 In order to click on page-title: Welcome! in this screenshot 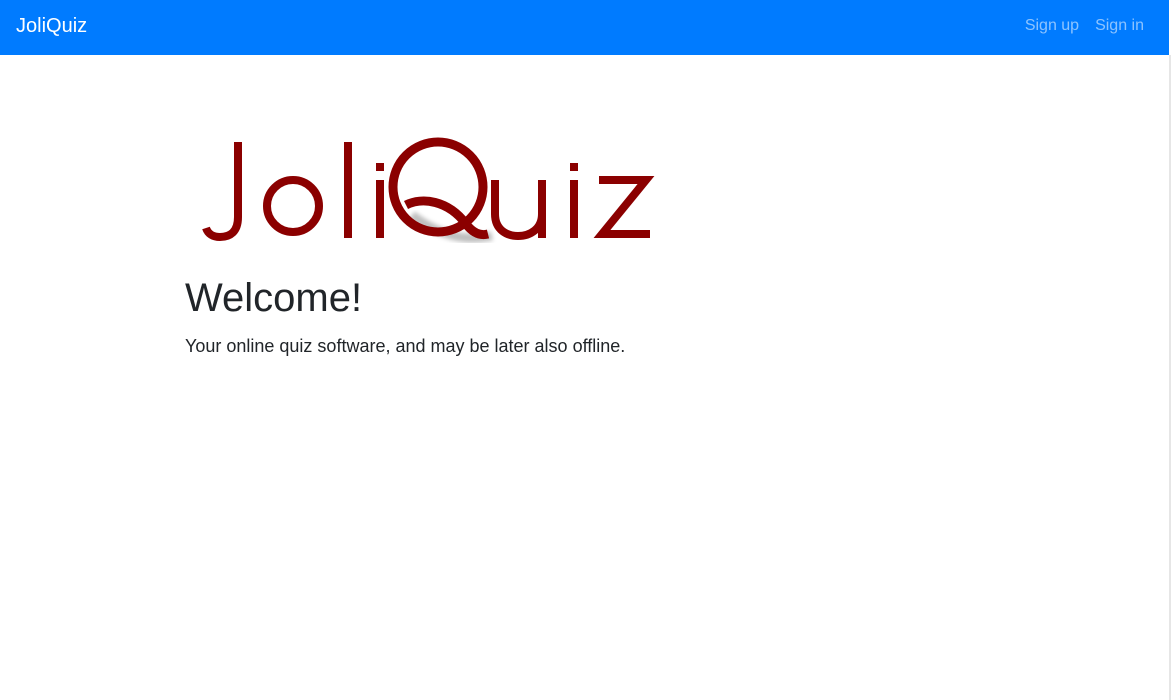, I will do `click(274, 298)`.